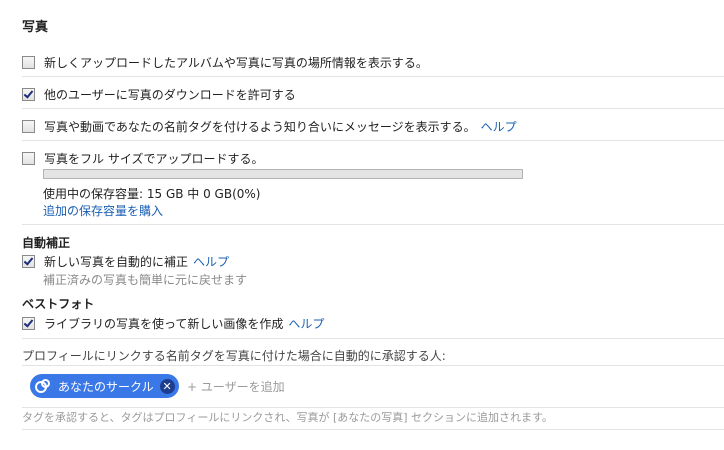  I want to click on circle-chip-label: あなたのサークル, so click(106, 386).